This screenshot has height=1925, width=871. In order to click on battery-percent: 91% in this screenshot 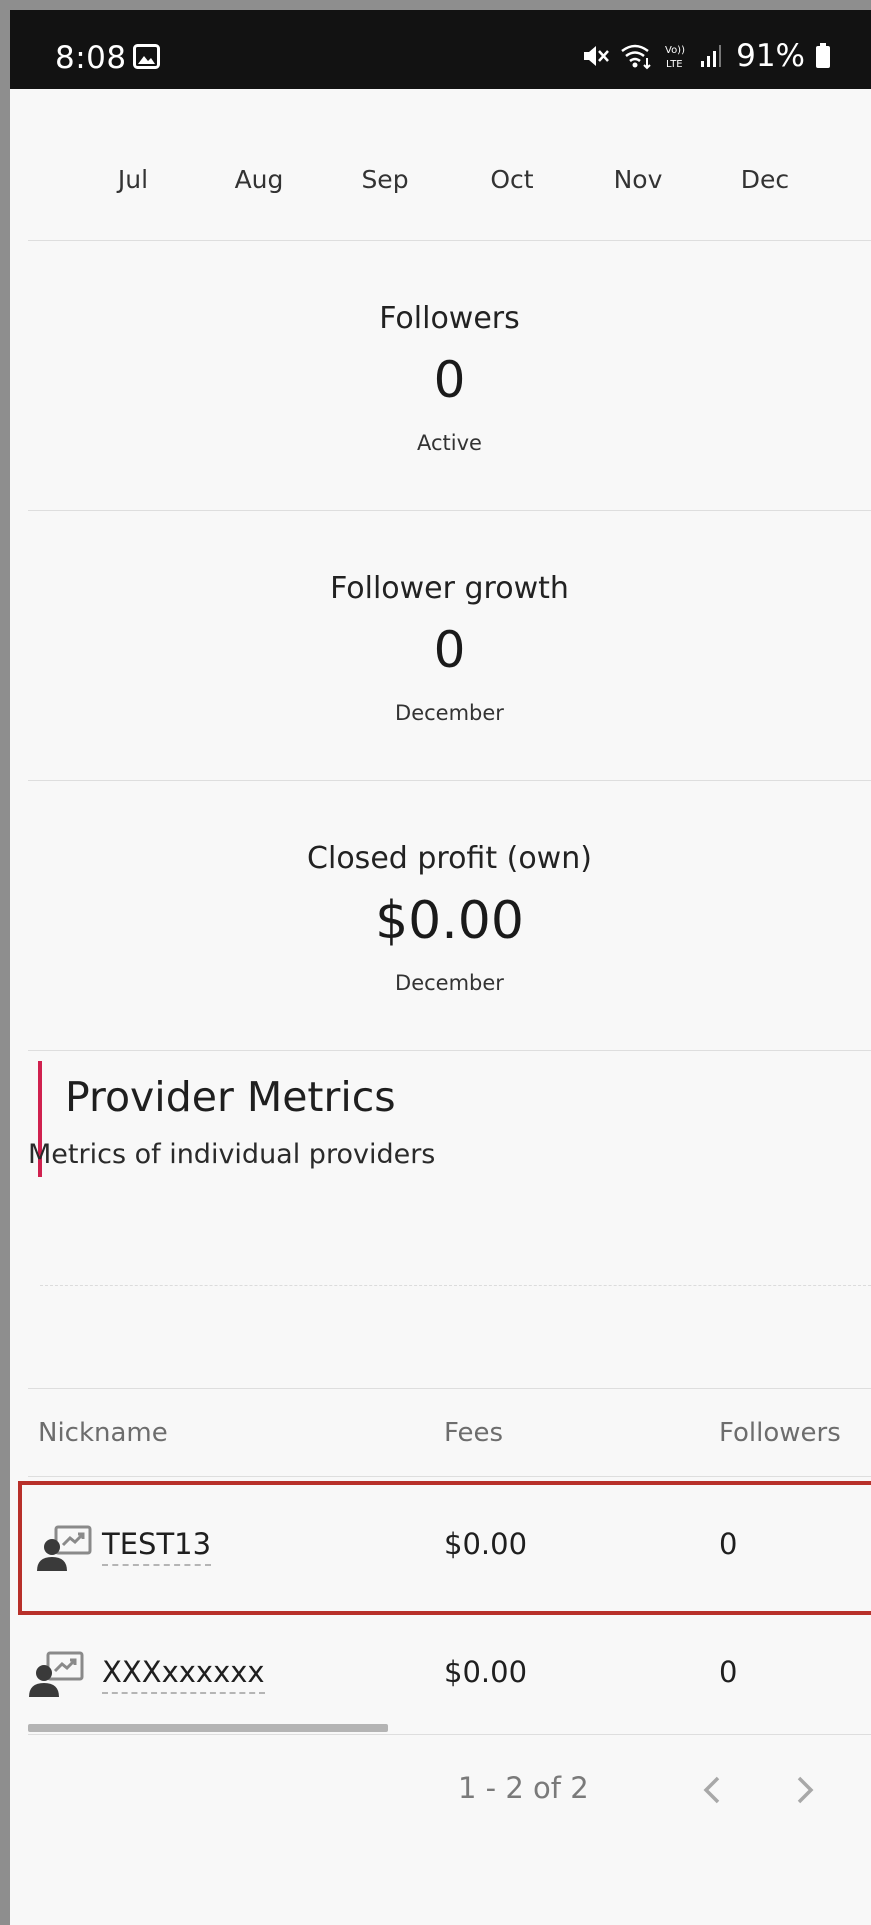, I will do `click(770, 56)`.